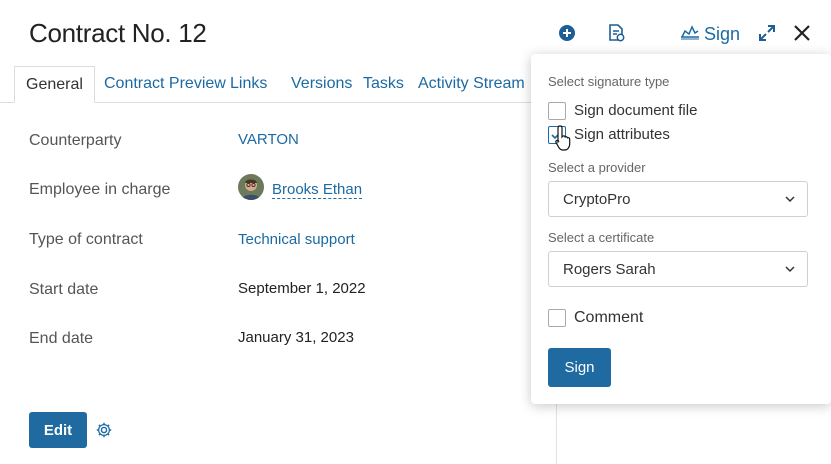 The height and width of the screenshot is (464, 831). I want to click on certificate-value: Rogers Sarah, so click(609, 269).